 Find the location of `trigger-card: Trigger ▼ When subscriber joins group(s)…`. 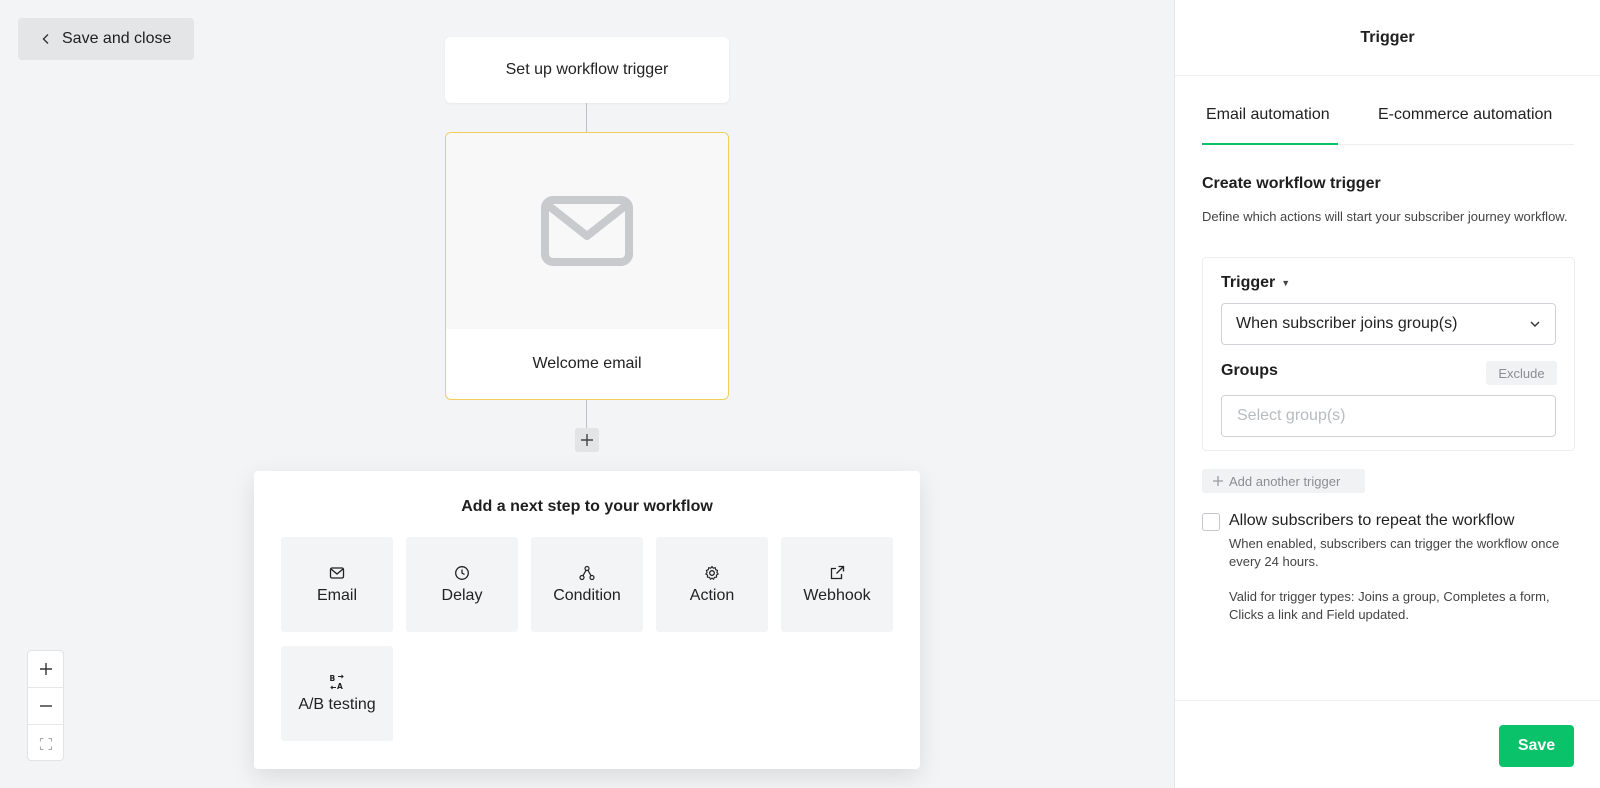

trigger-card: Trigger ▼ When subscriber joins group(s)… is located at coordinates (1388, 354).